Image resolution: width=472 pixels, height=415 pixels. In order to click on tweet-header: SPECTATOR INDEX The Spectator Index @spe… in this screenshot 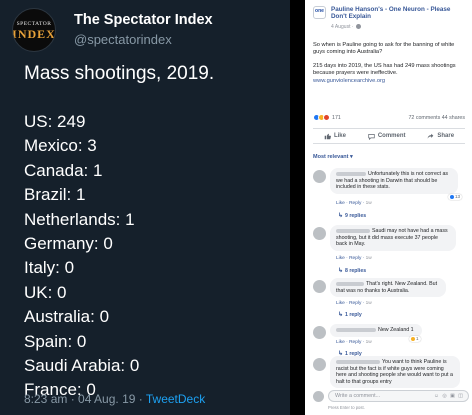, I will do `click(147, 30)`.